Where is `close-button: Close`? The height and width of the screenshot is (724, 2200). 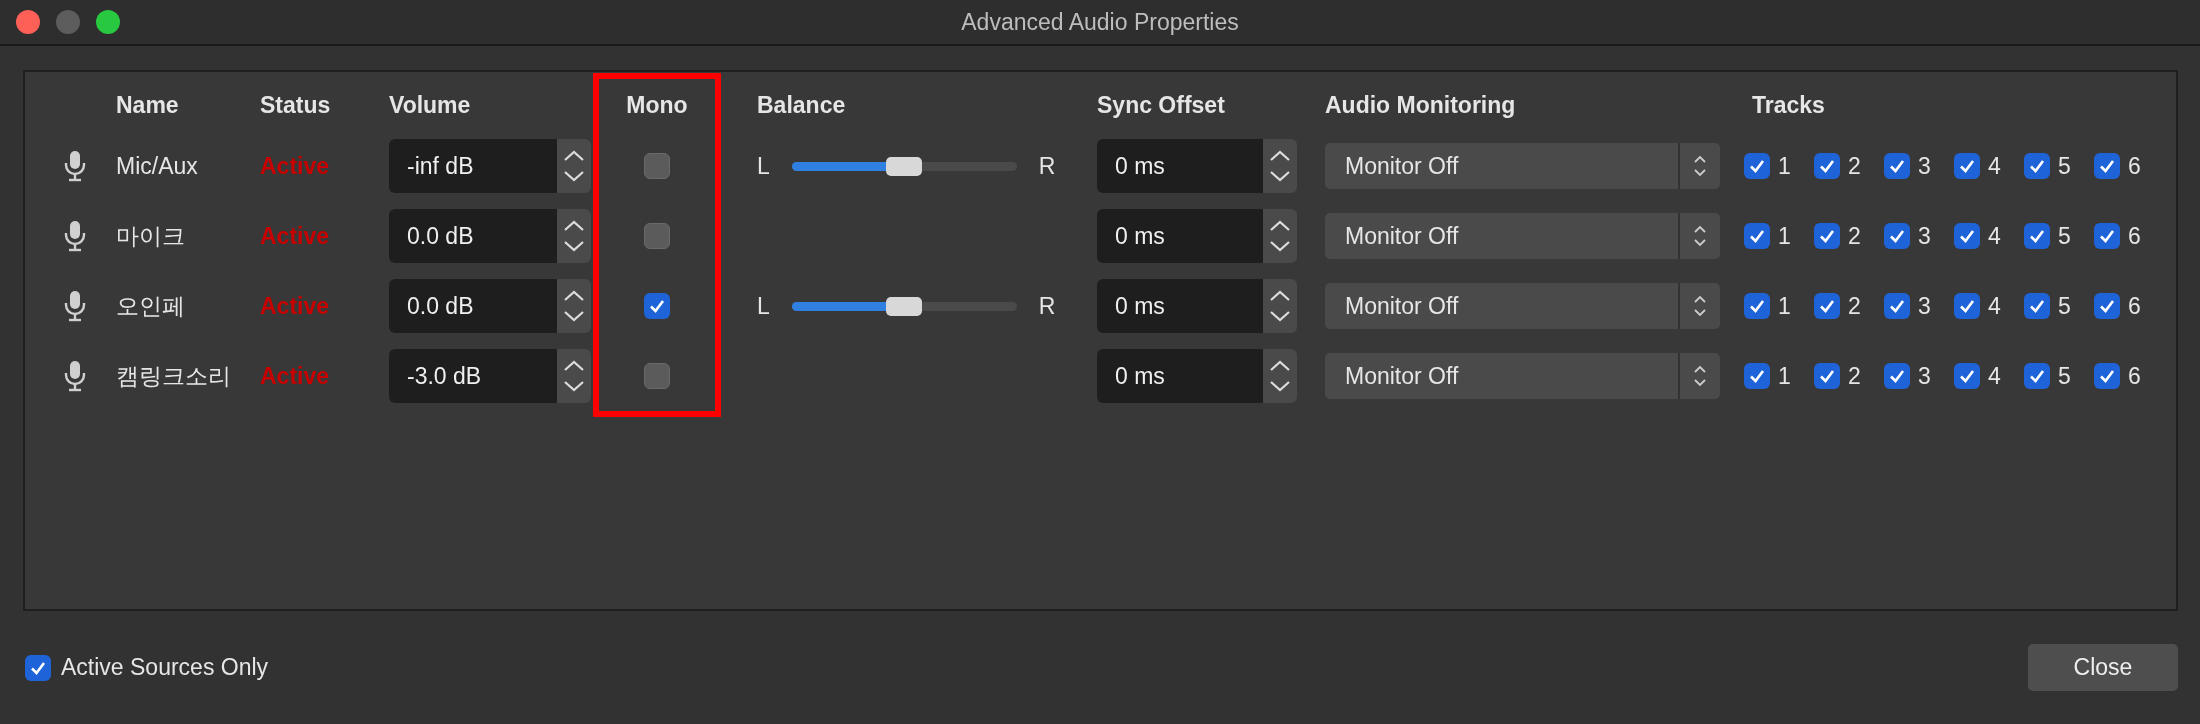 close-button: Close is located at coordinates (2103, 667).